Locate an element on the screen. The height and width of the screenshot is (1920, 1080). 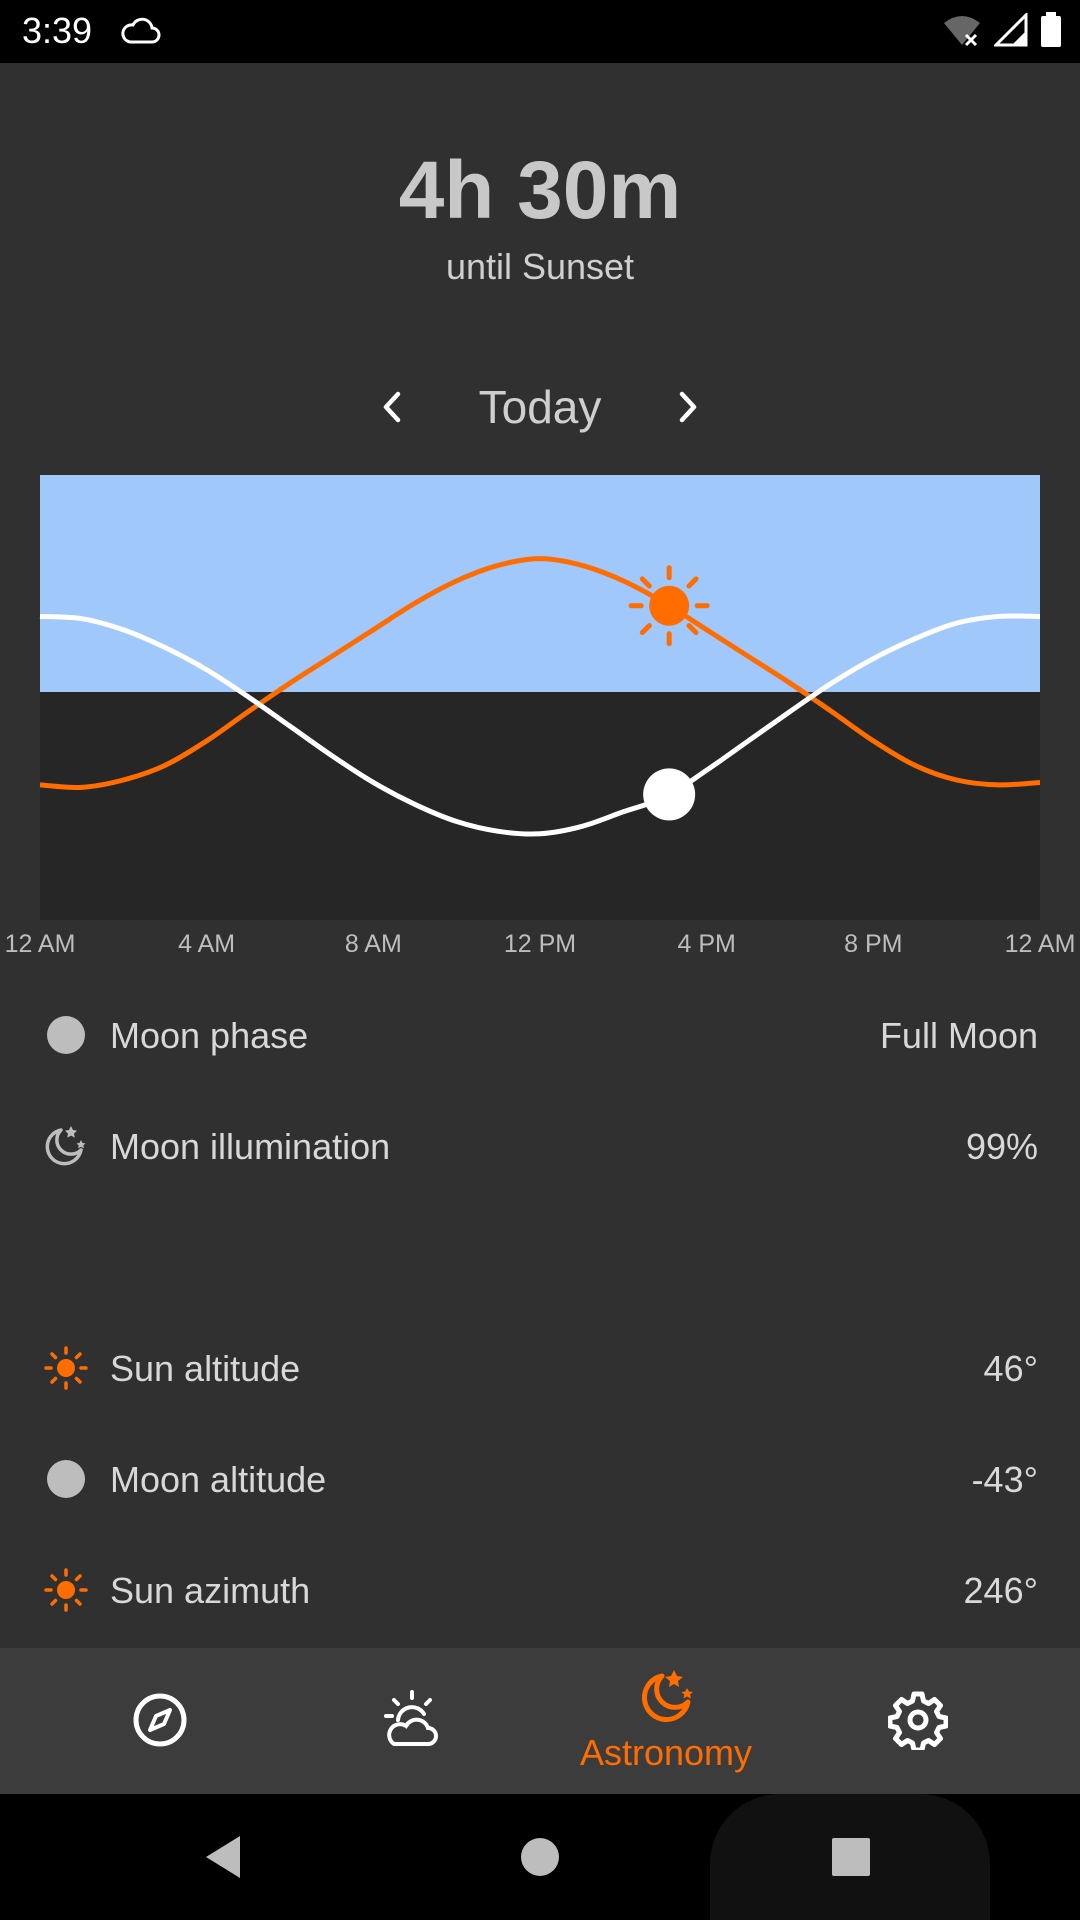
sunset-countdown: 4h 30m until Sunset is located at coordinates (540, 219).